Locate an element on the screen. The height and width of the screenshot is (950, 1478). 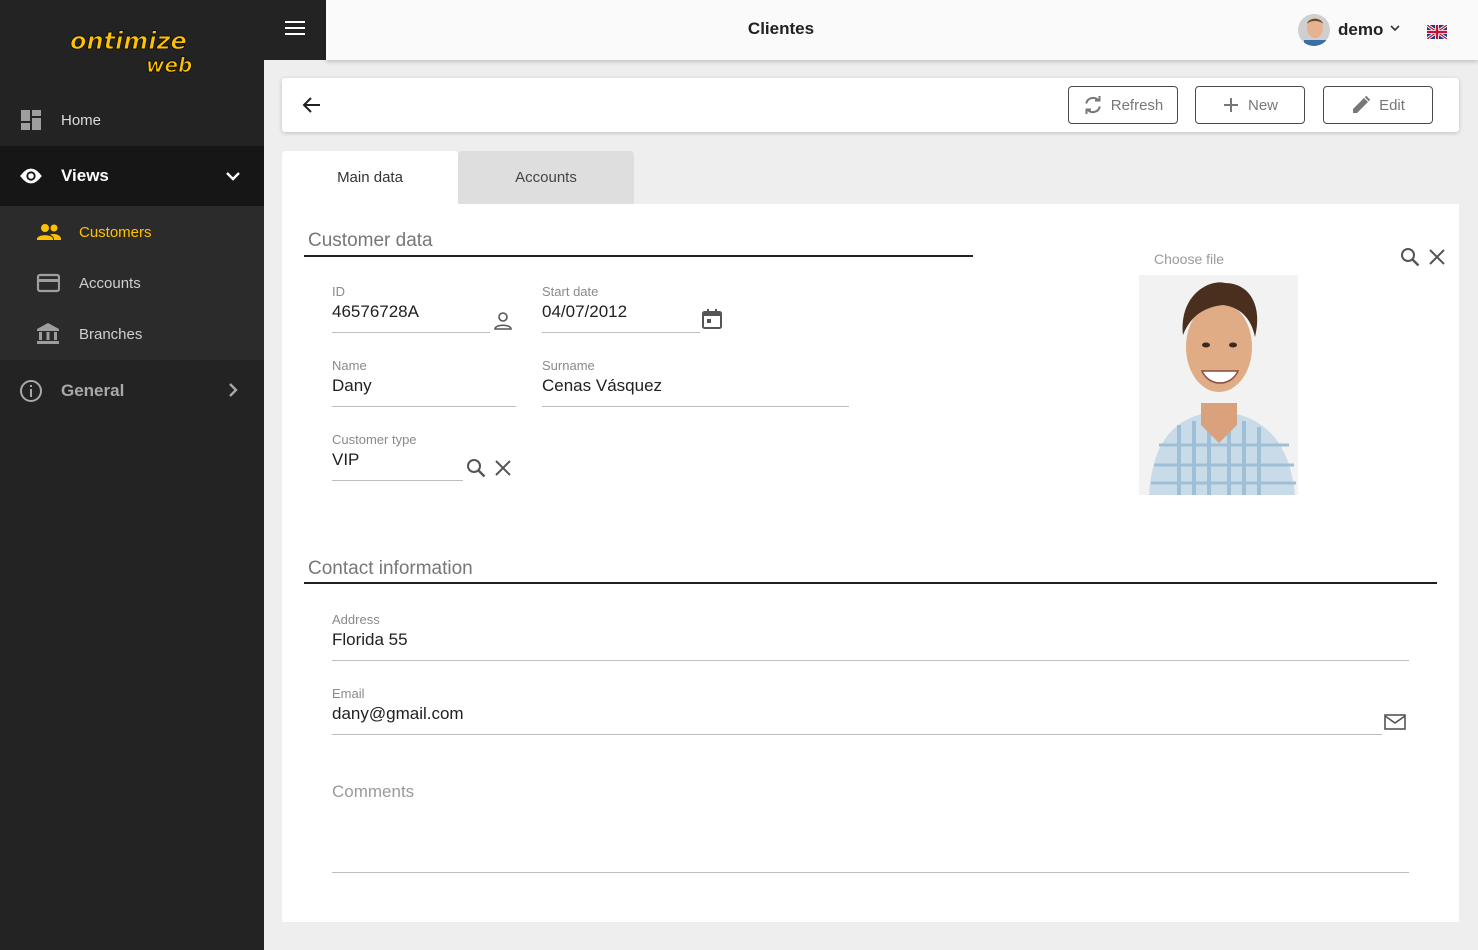
comments-underline is located at coordinates (870, 872).